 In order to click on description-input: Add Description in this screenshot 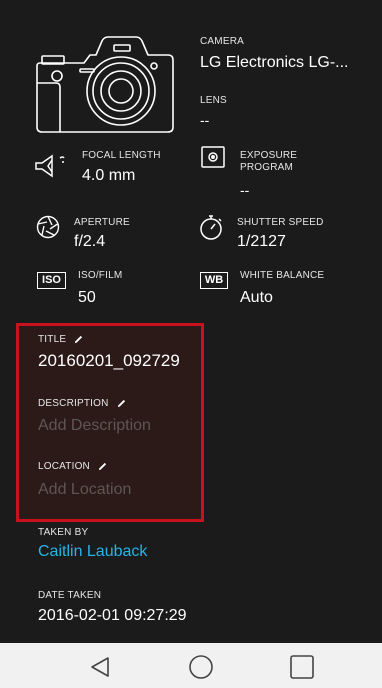, I will do `click(94, 426)`.